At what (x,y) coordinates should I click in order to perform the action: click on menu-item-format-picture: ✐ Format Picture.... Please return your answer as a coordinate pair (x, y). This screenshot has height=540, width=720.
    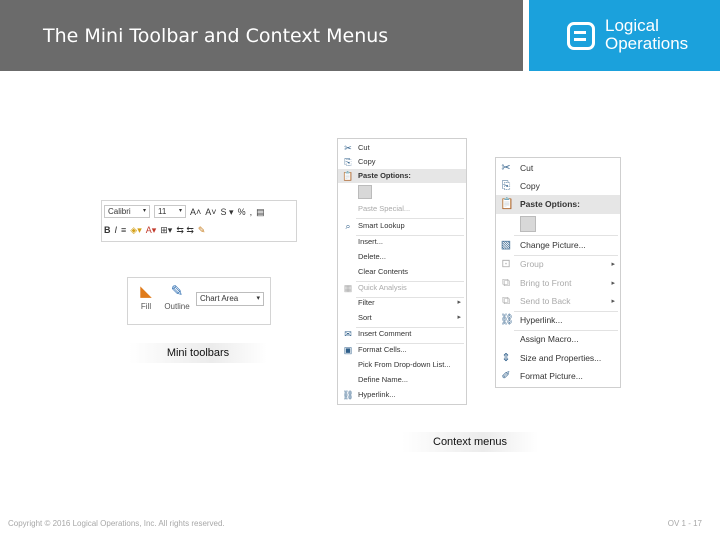
    Looking at the image, I should click on (558, 376).